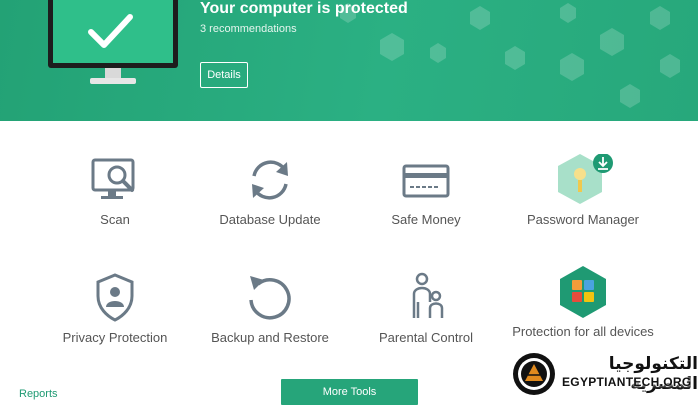 This screenshot has height=405, width=698. What do you see at coordinates (224, 75) in the screenshot?
I see `details-button: Details` at bounding box center [224, 75].